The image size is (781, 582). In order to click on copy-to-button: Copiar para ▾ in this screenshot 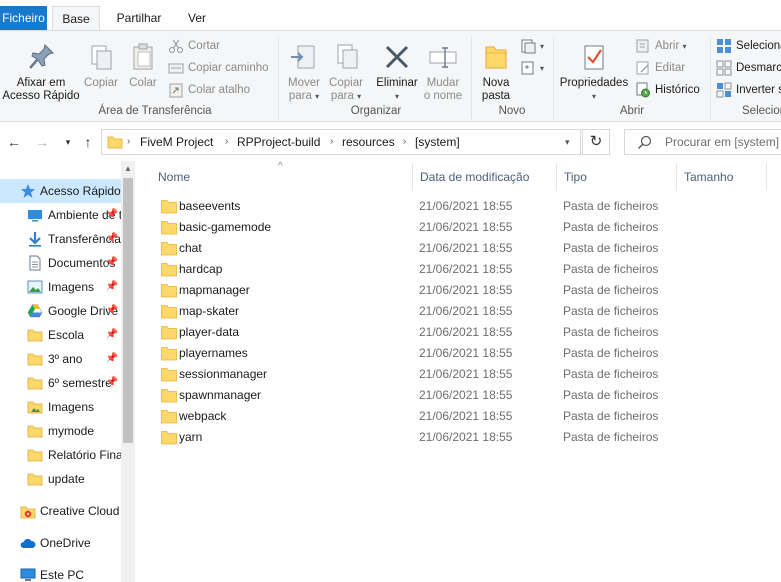, I will do `click(346, 72)`.